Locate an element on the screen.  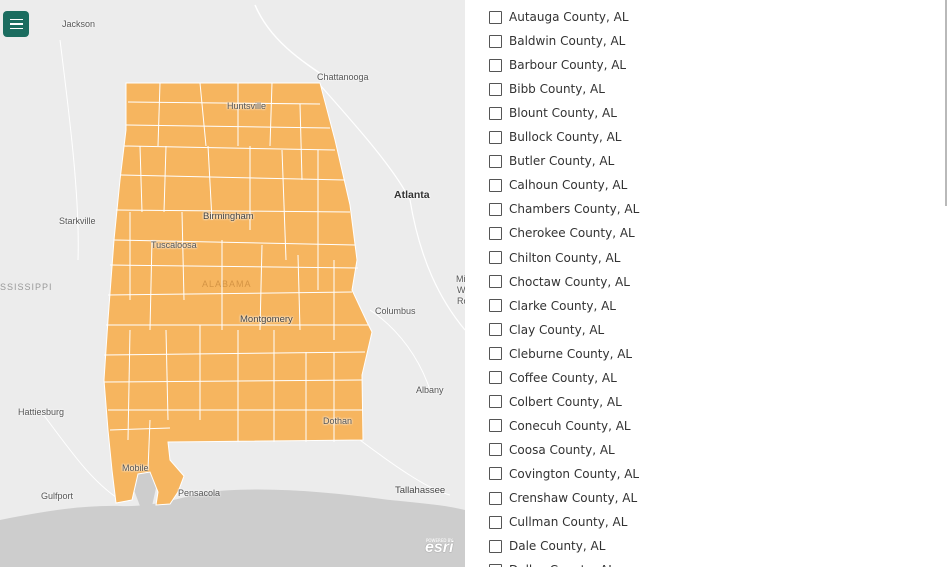
county-label: Dallas County, AL is located at coordinates (562, 565).